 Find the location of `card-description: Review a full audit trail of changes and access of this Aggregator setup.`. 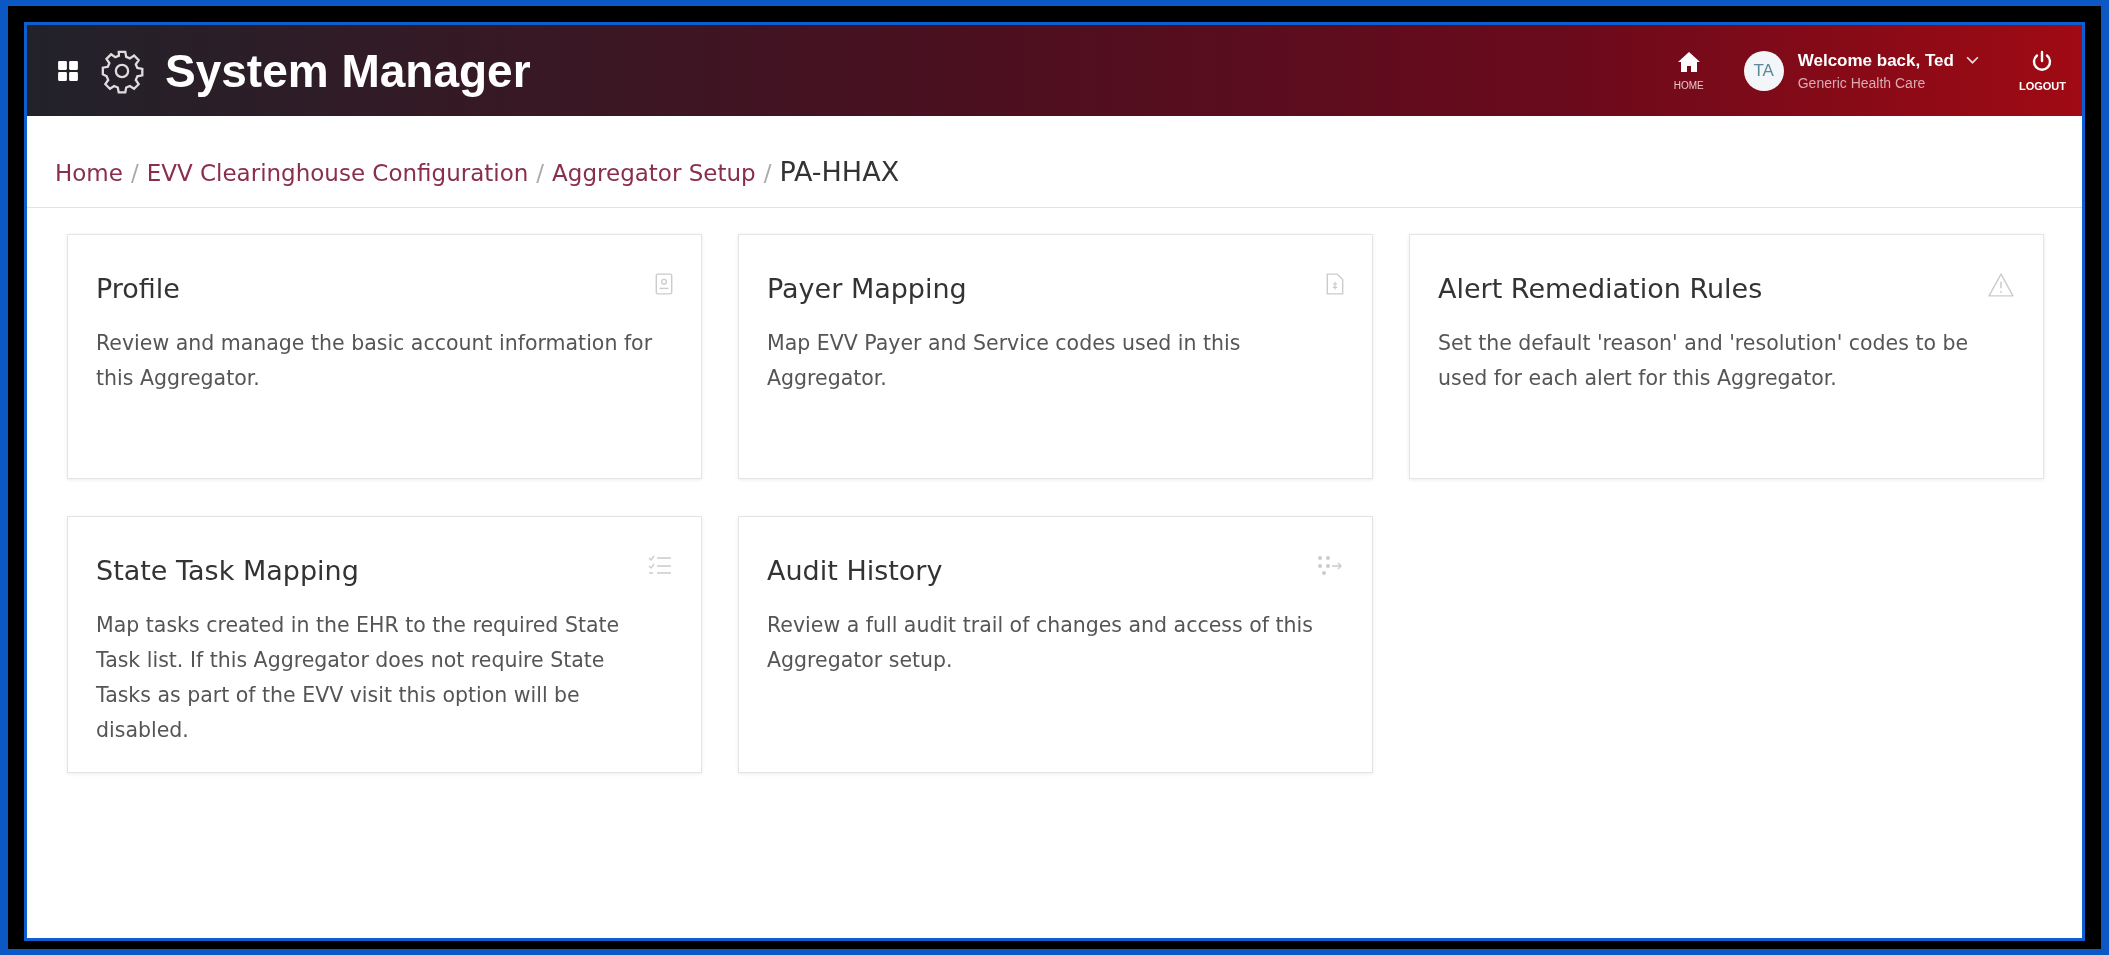

card-description: Review a full audit trail of changes and access of this Aggregator setup. is located at coordinates (1040, 643).